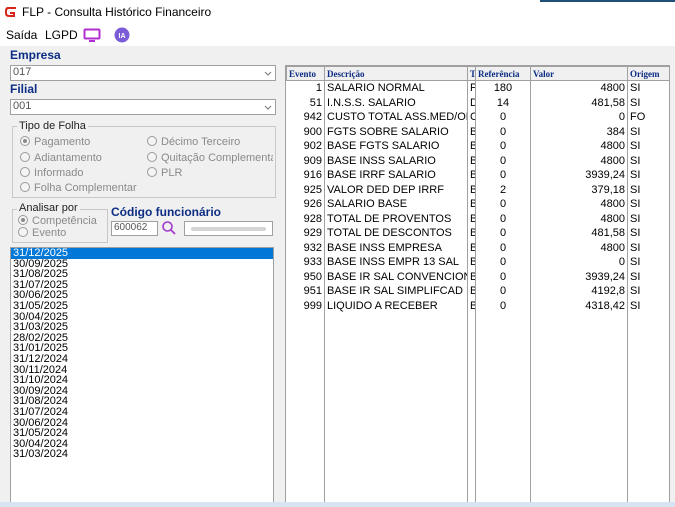  What do you see at coordinates (21, 35) in the screenshot?
I see `menu-saida: Saída` at bounding box center [21, 35].